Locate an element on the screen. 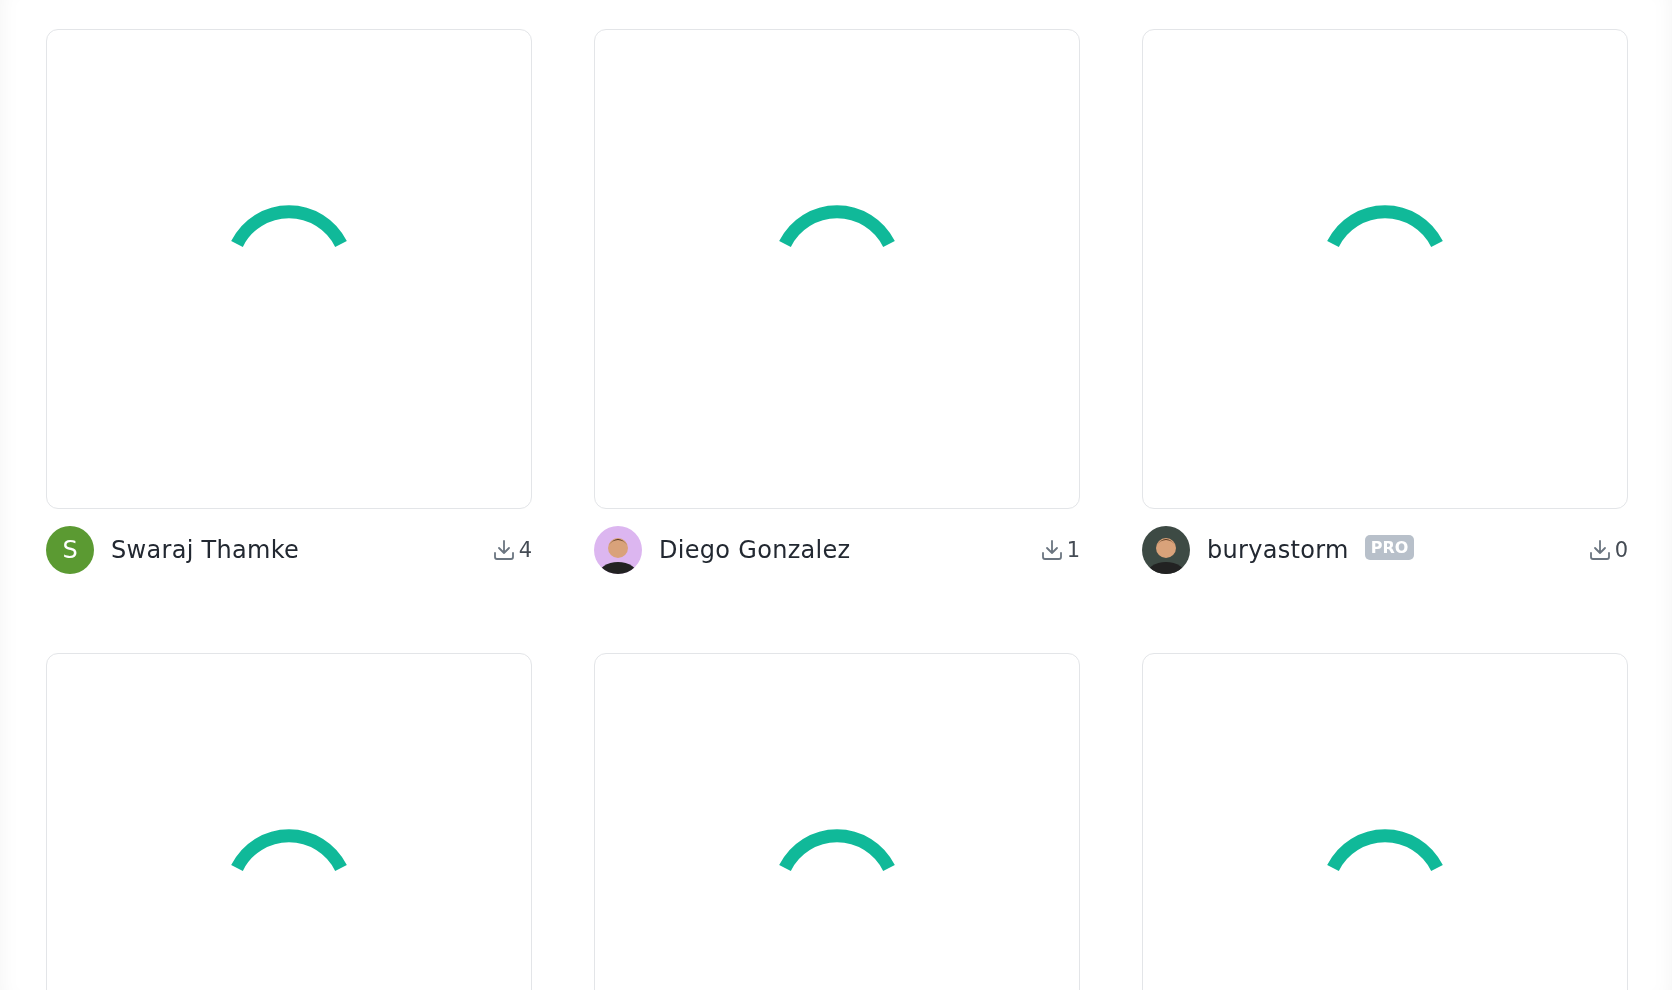 This screenshot has width=1672, height=990. download-count: 4 is located at coordinates (525, 550).